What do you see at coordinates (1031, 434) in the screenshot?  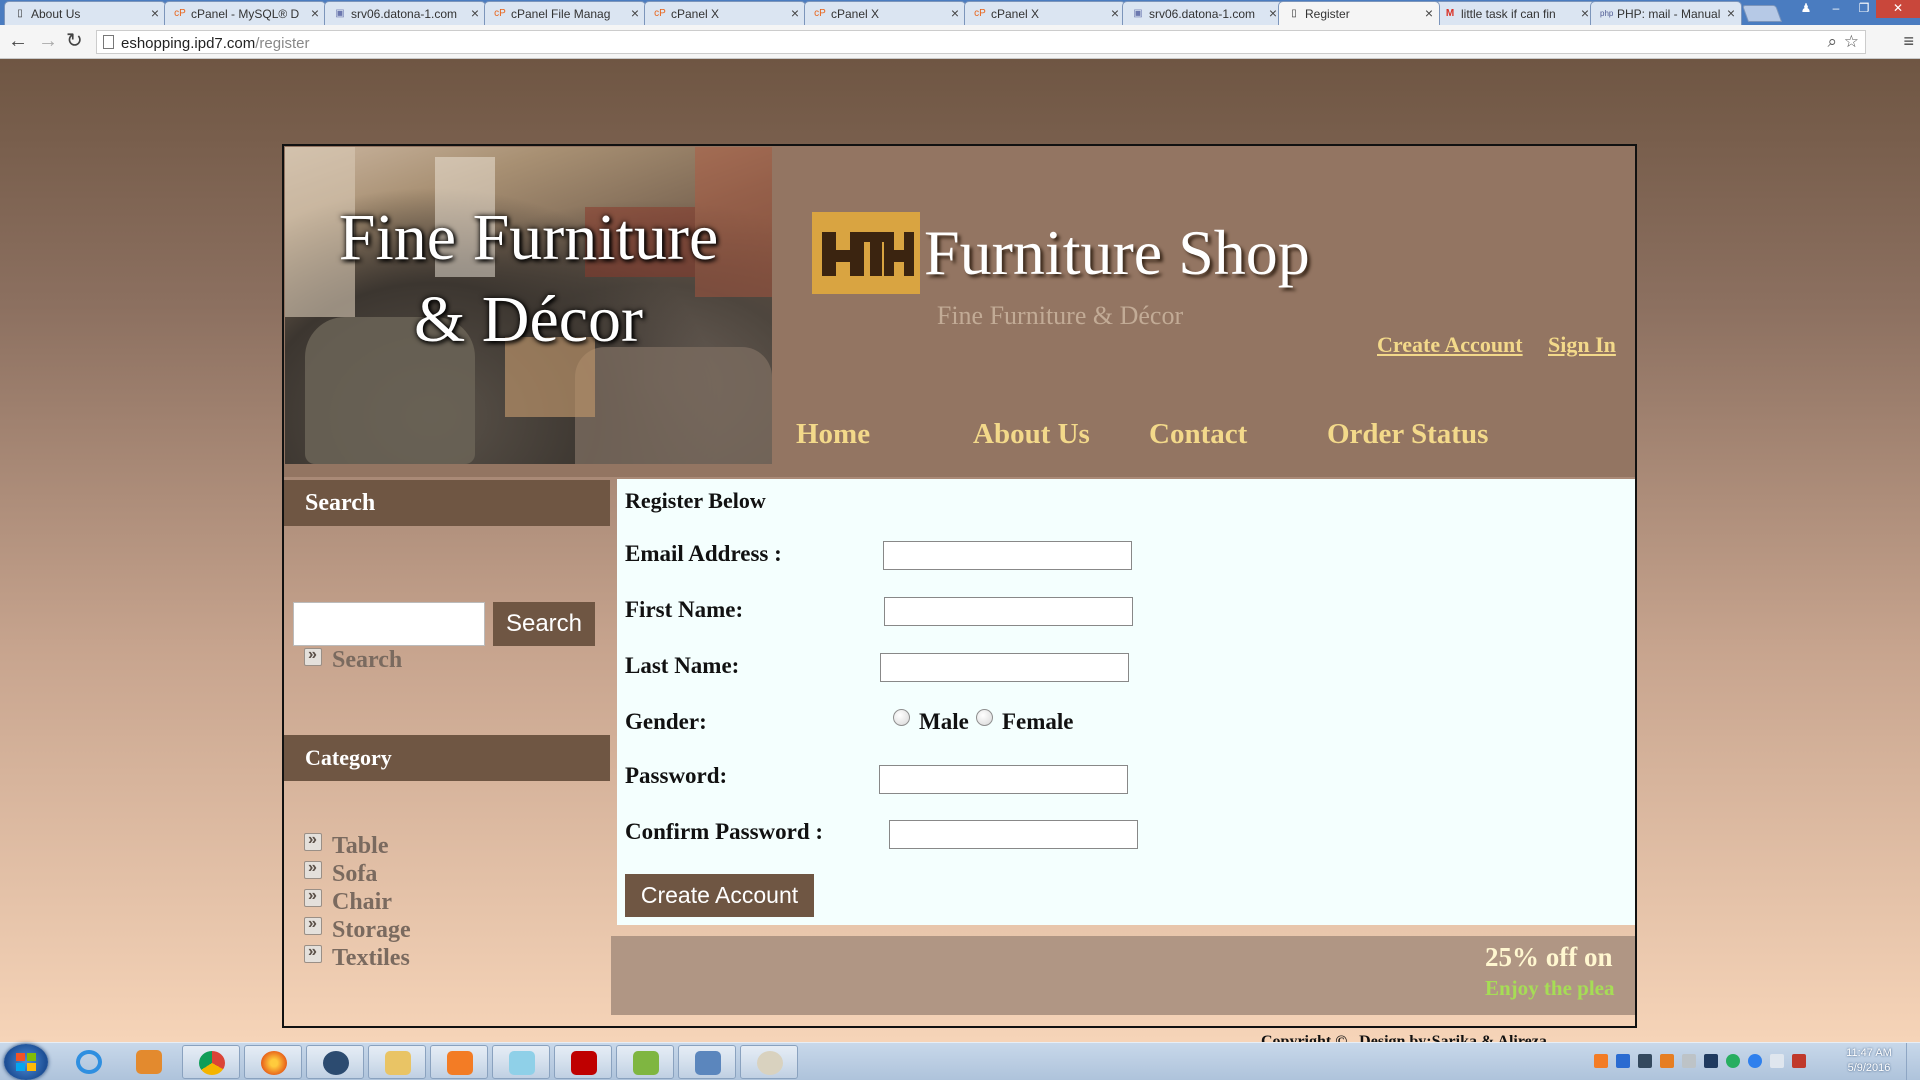 I see `nav-about-us: About Us` at bounding box center [1031, 434].